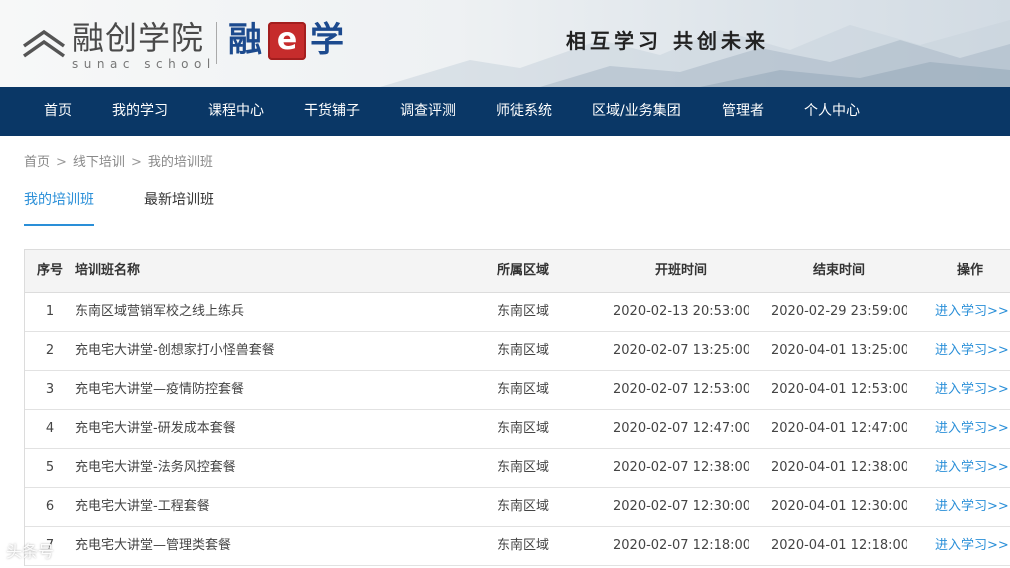 This screenshot has width=1010, height=568. I want to click on nav-item-my-learning: 我的学习, so click(140, 111).